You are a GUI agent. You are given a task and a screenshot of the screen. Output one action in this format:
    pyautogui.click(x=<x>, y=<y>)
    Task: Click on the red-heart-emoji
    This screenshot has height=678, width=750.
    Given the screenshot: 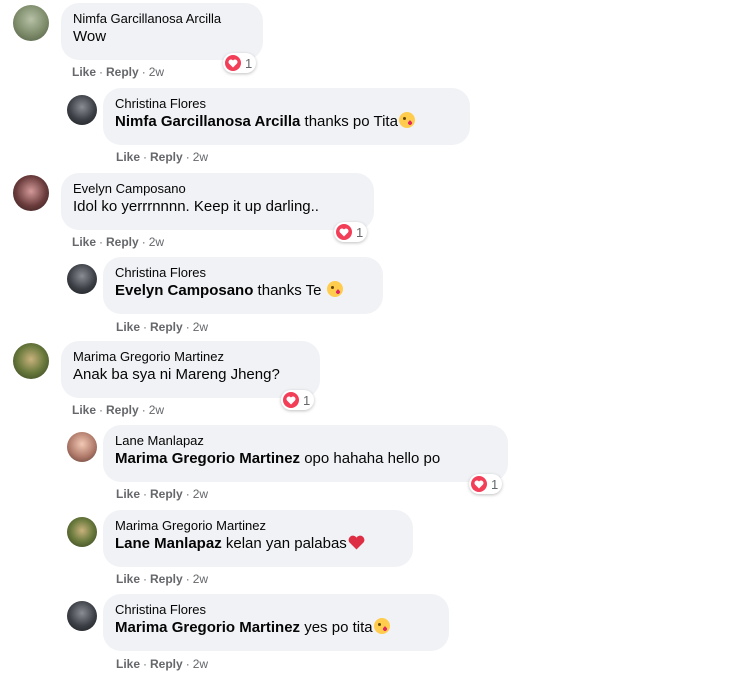 What is the action you would take?
    pyautogui.click(x=356, y=542)
    